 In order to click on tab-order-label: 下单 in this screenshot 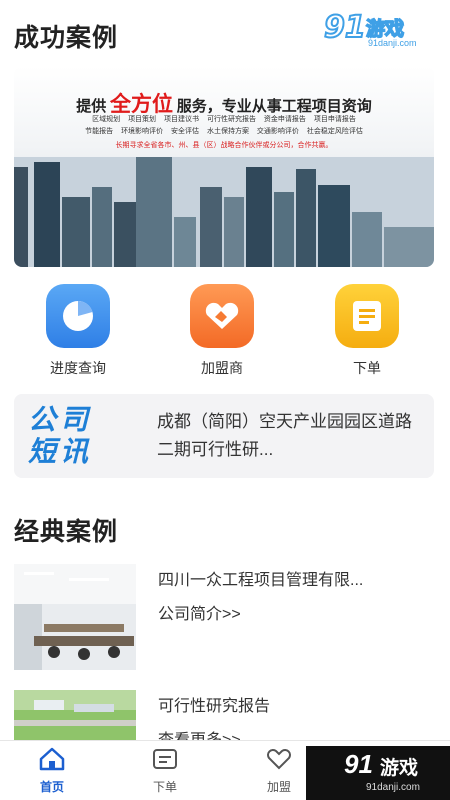, I will do `click(164, 787)`.